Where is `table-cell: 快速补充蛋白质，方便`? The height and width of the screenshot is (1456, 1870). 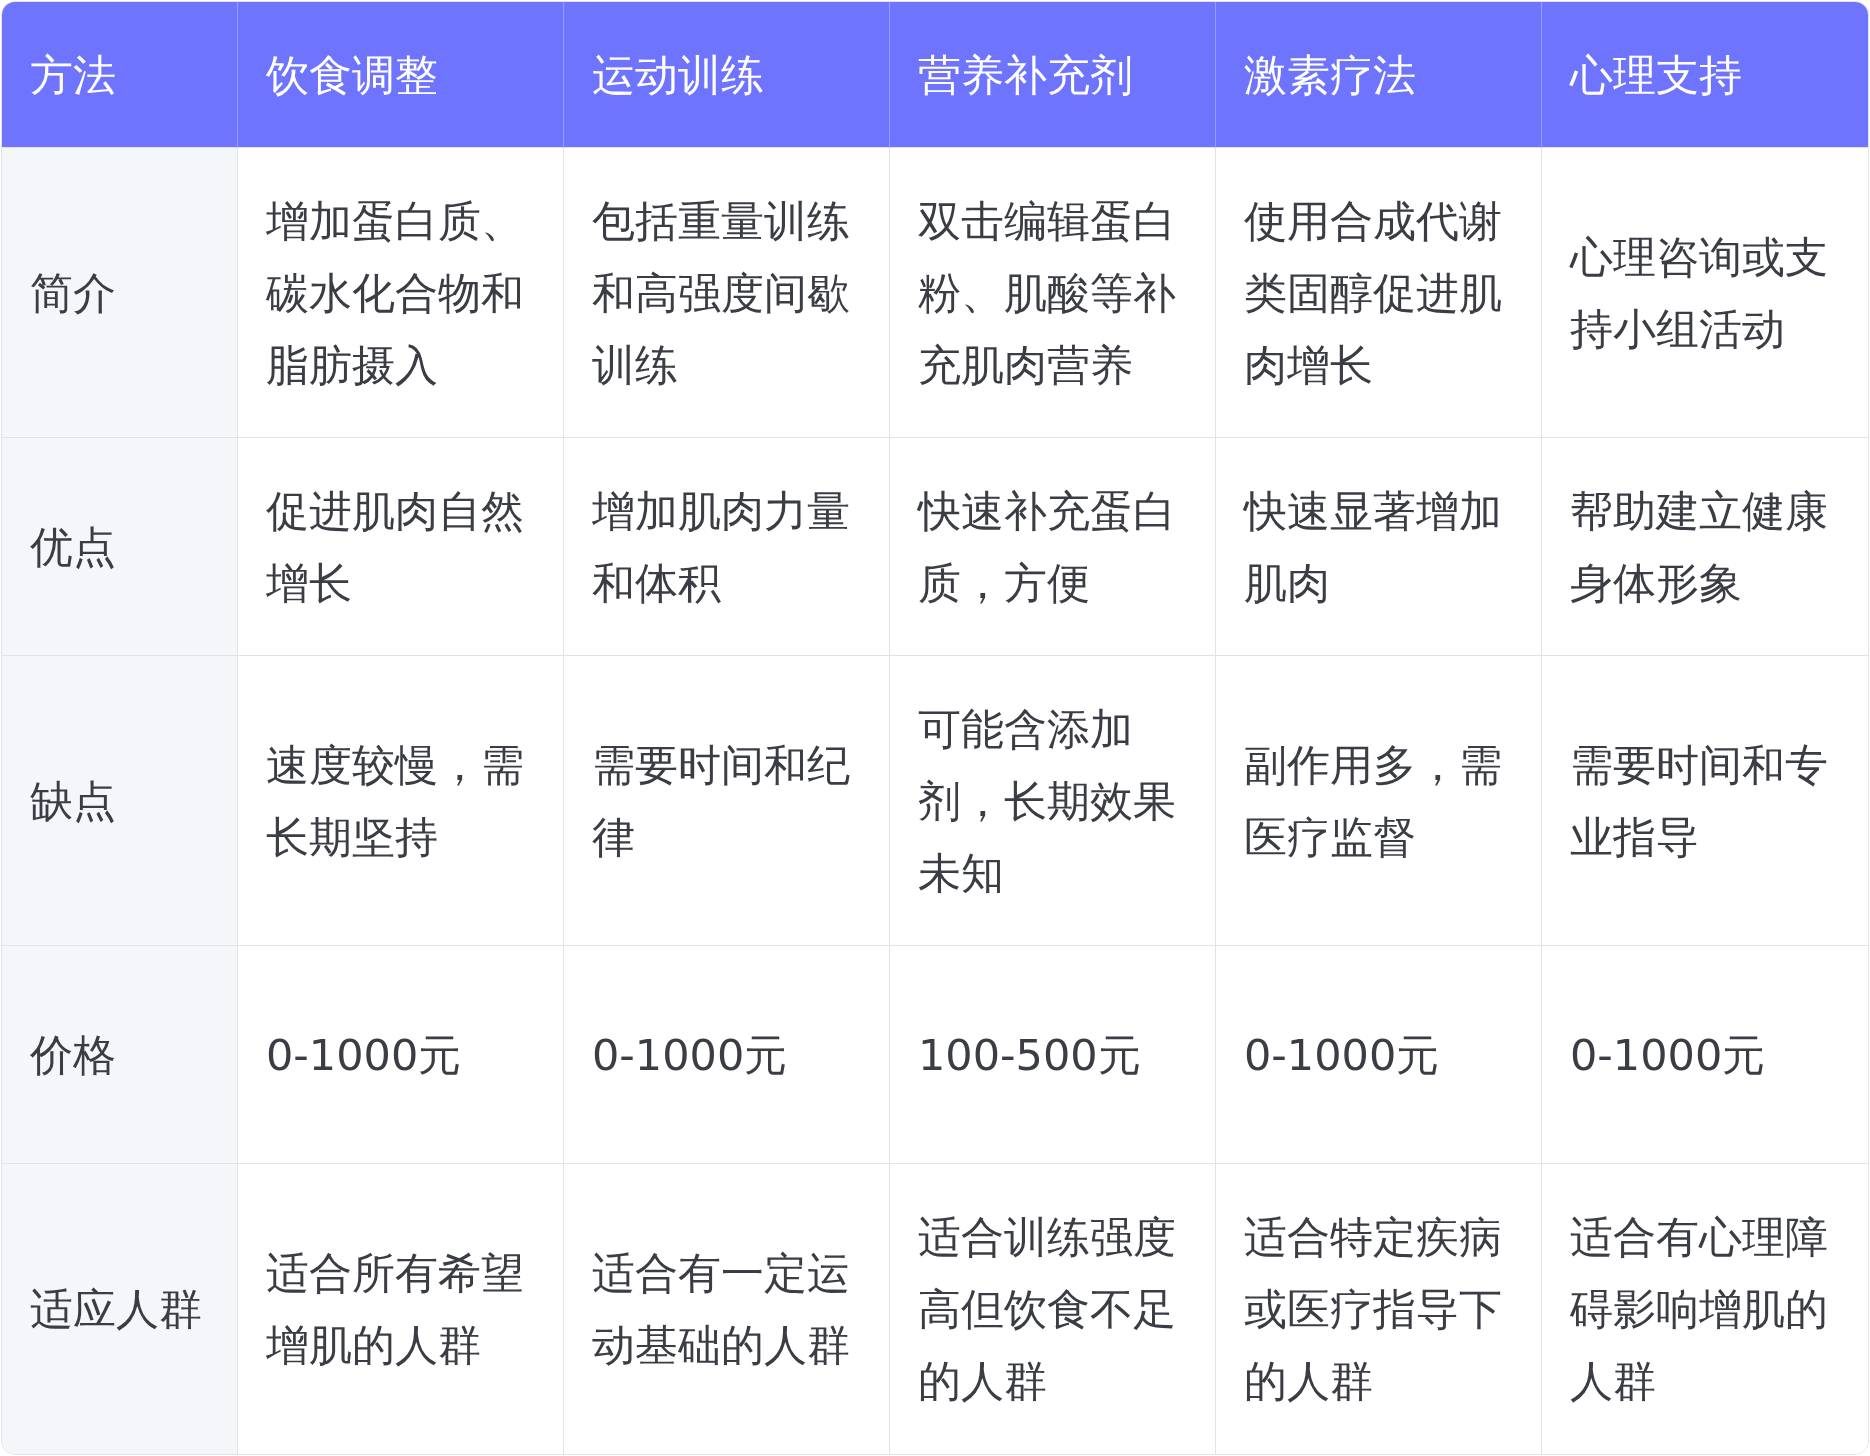
table-cell: 快速补充蛋白质，方便 is located at coordinates (1053, 547).